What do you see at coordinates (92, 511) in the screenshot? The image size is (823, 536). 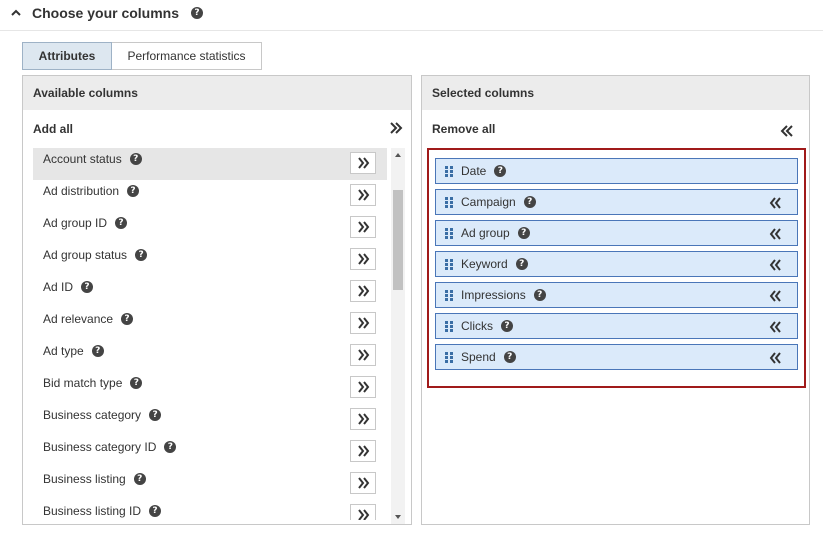 I see `column-name: Business listing ID` at bounding box center [92, 511].